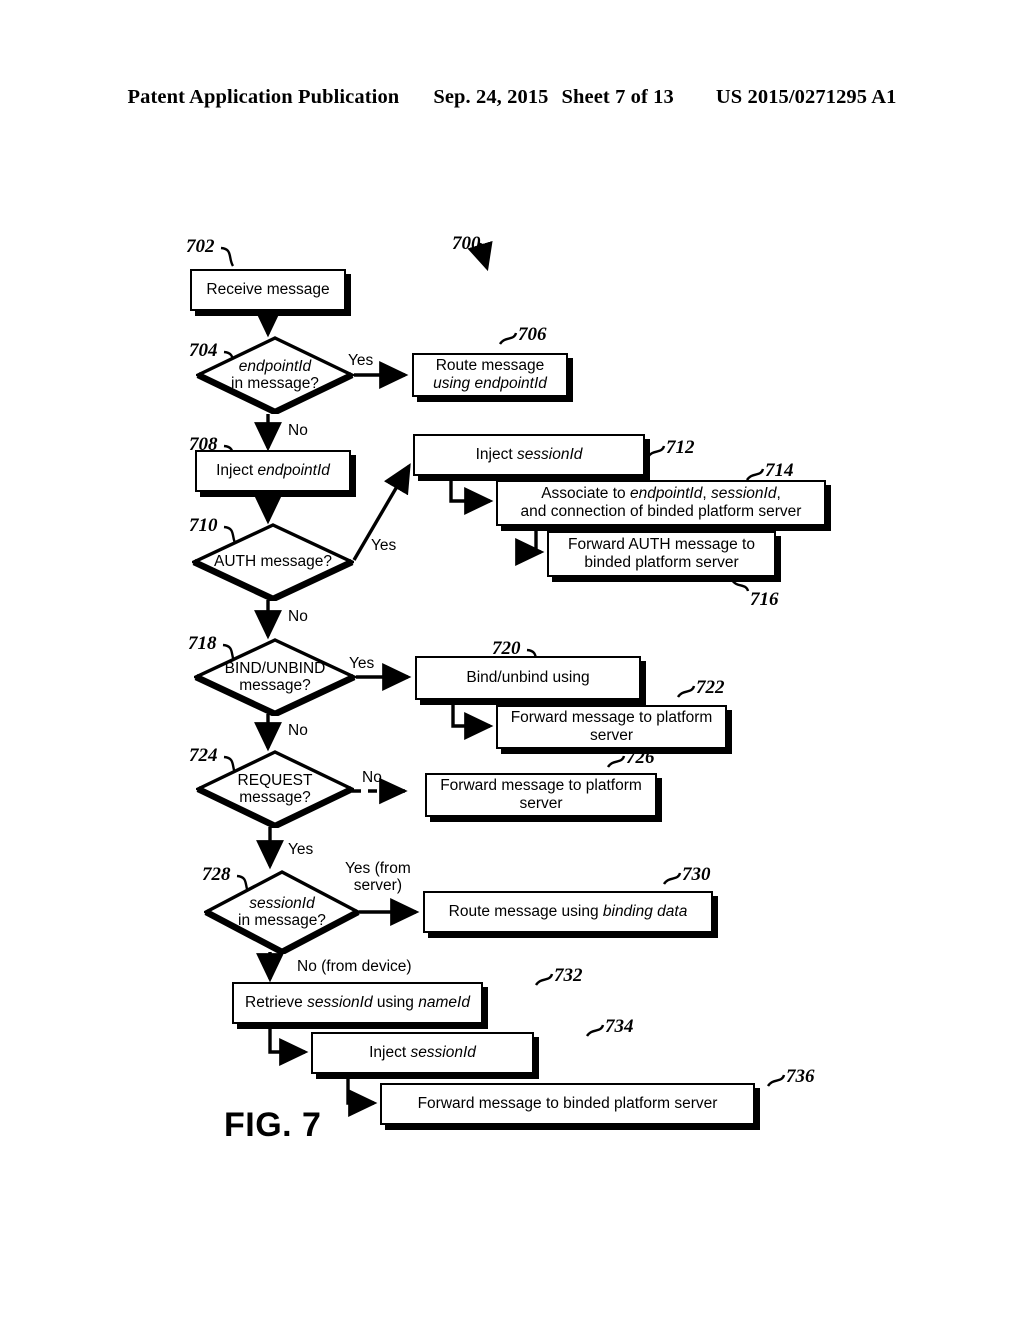 The height and width of the screenshot is (1320, 1024). Describe the element at coordinates (696, 874) in the screenshot. I see `ref-730: 730` at that location.